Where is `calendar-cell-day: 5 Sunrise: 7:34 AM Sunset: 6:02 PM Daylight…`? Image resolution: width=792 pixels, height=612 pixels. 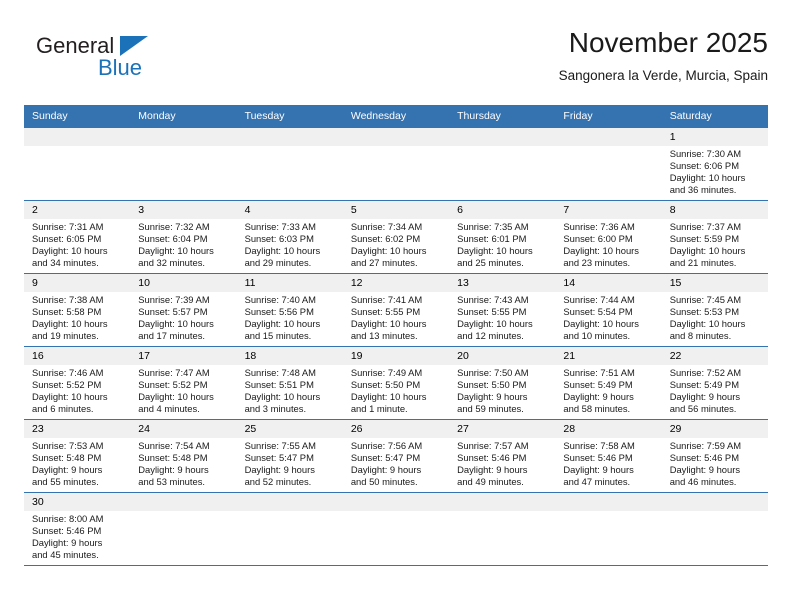
calendar-cell-day: 5 Sunrise: 7:34 AM Sunset: 6:02 PM Daylight… is located at coordinates (396, 237).